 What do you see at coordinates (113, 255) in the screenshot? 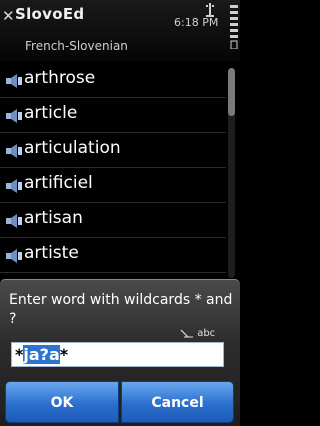
I see `list-item: artiste` at bounding box center [113, 255].